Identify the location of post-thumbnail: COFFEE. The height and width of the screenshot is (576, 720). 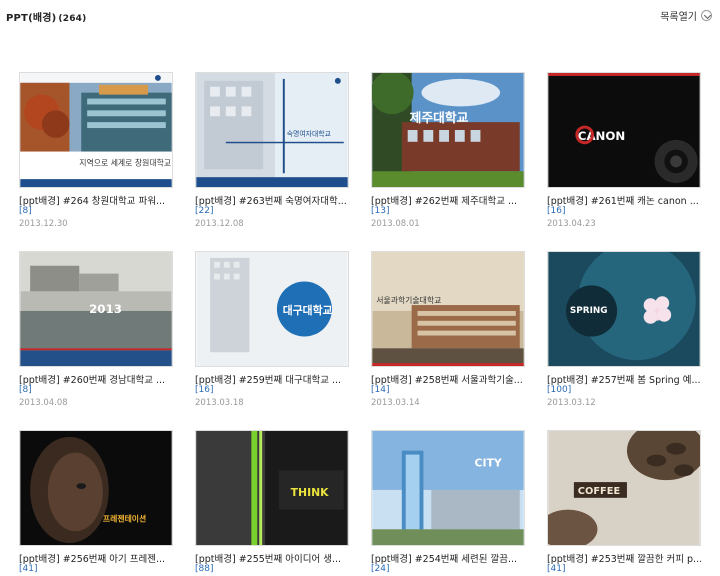
(624, 488).